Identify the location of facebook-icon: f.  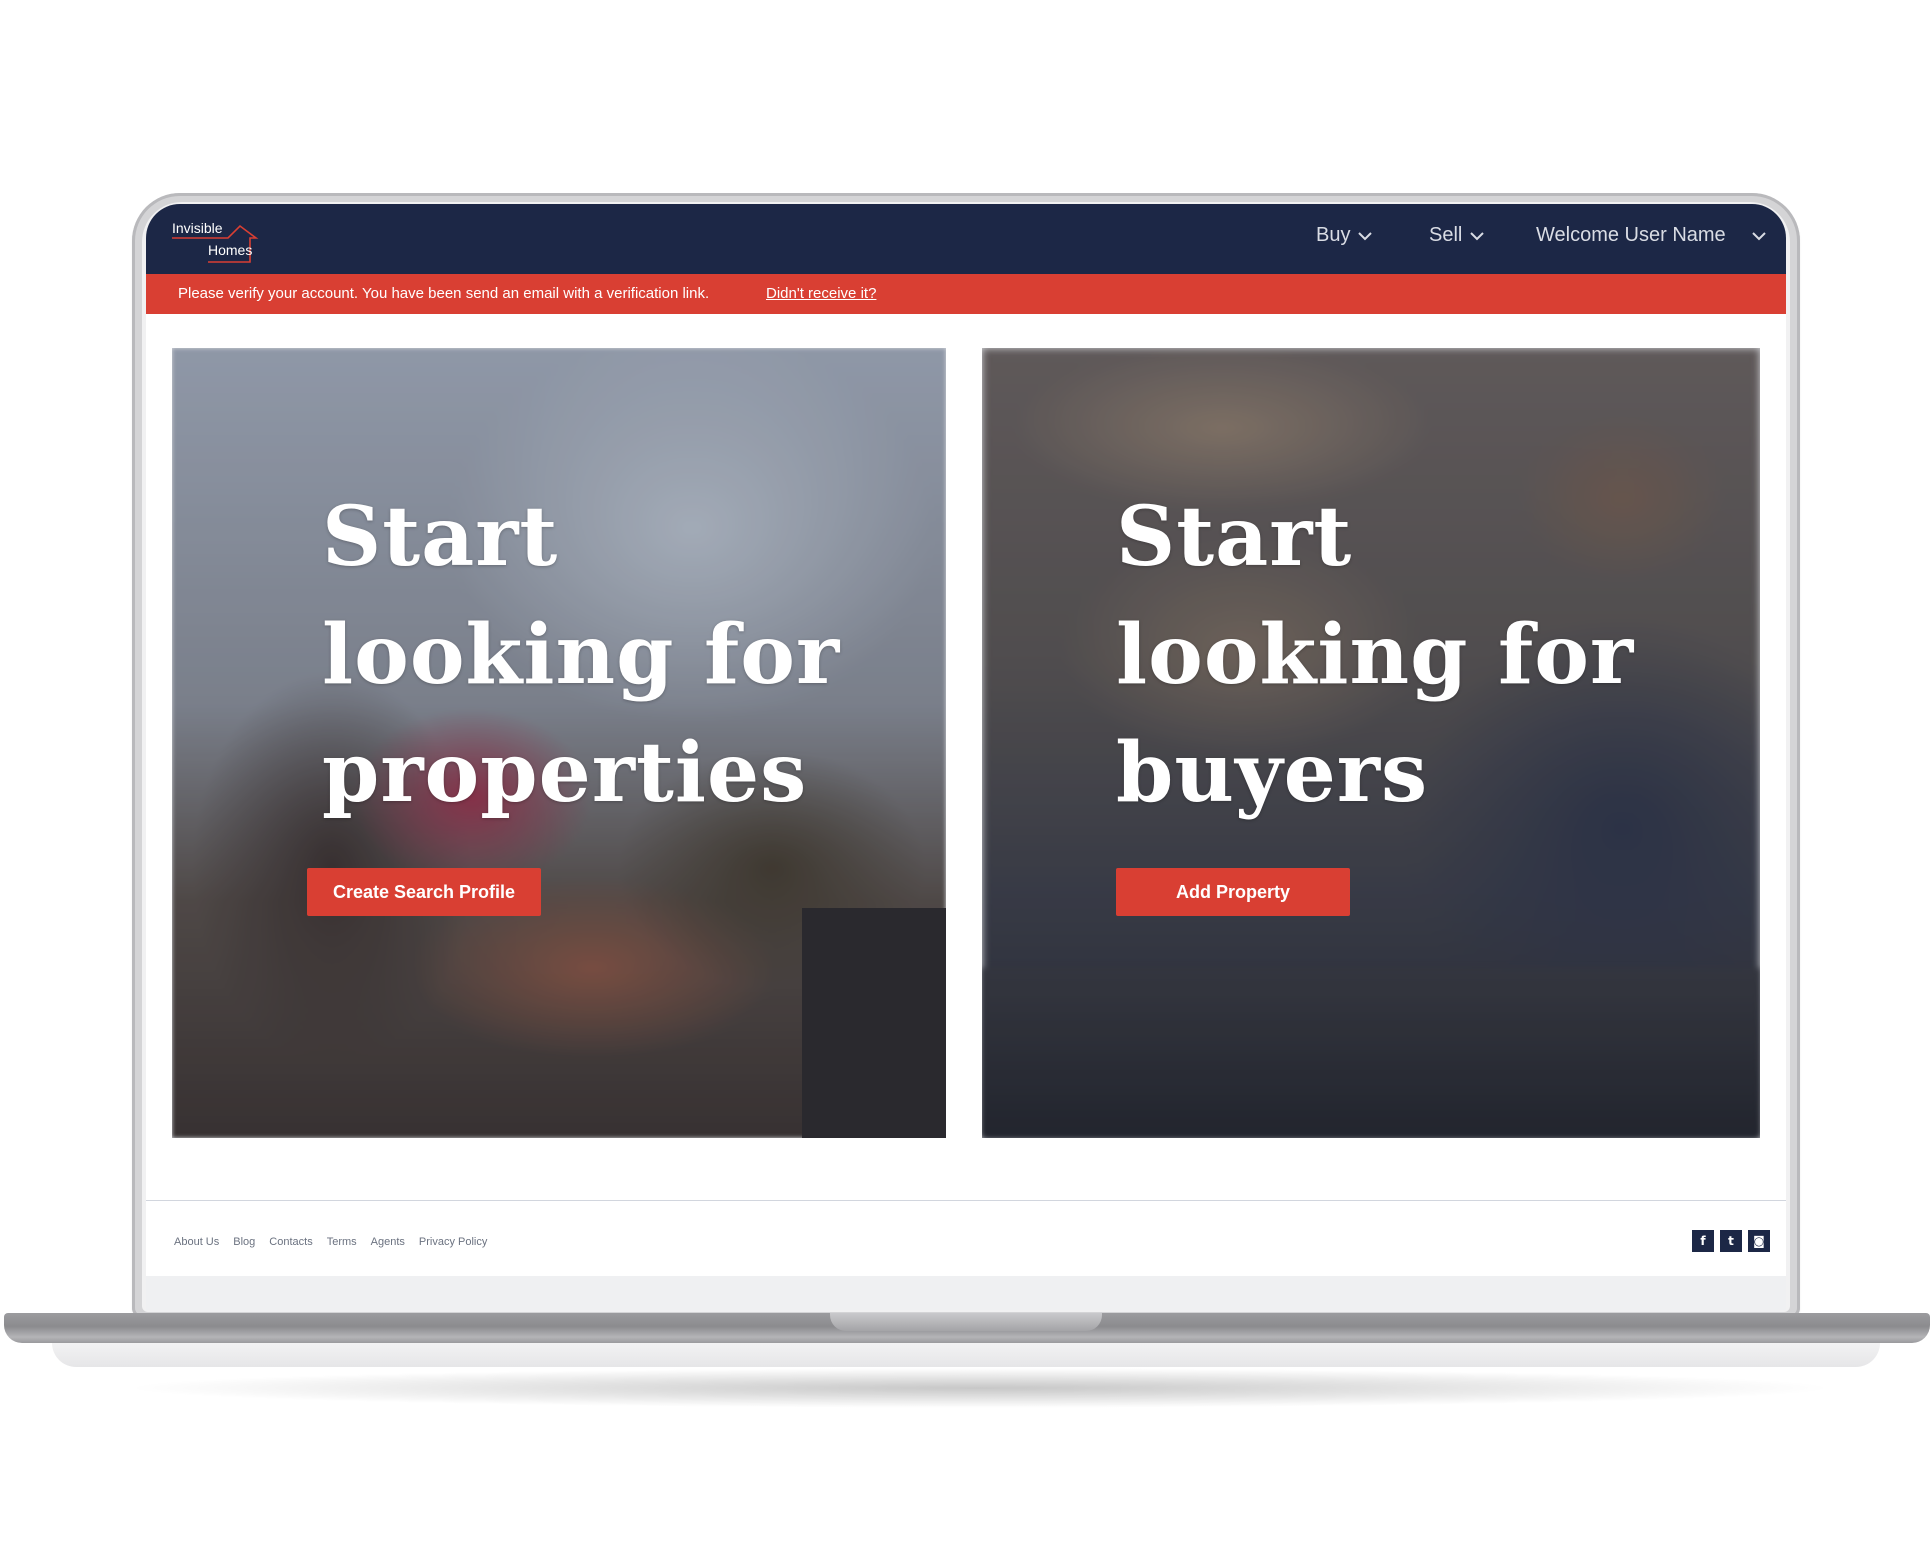
(1703, 1241).